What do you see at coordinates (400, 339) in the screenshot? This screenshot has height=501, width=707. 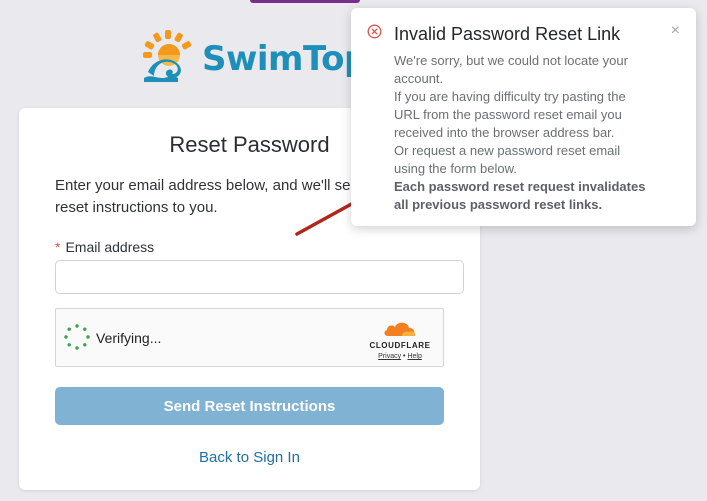 I see `cloudflare-branding: CLOUDFLARE Privacy • Help` at bounding box center [400, 339].